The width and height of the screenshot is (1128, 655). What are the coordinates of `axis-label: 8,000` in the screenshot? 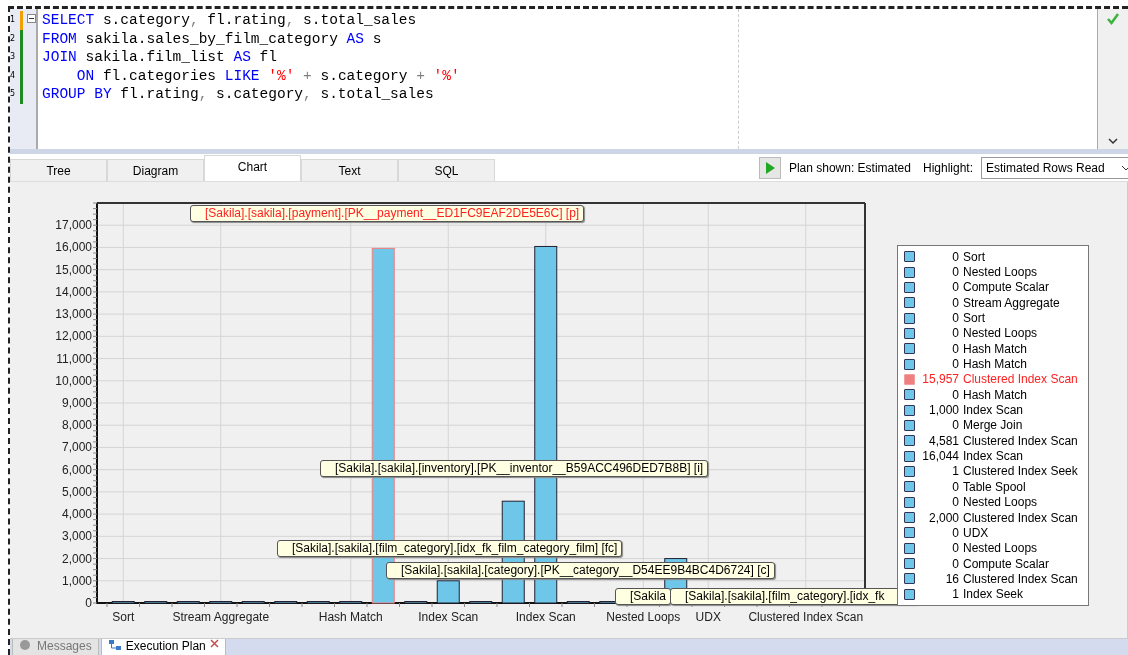 It's located at (76, 425).